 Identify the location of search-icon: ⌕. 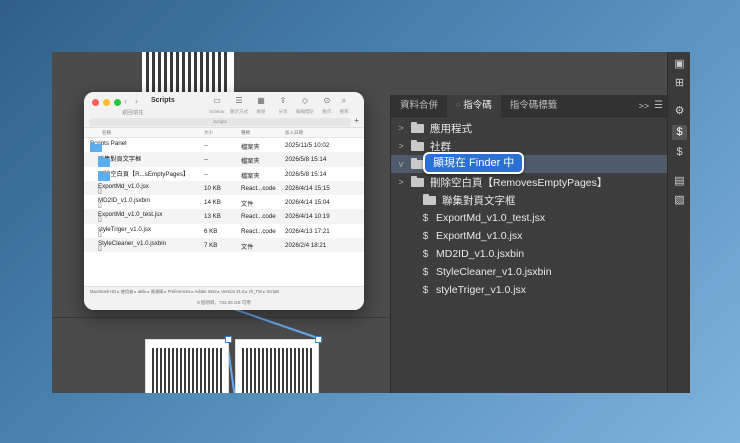
(344, 101).